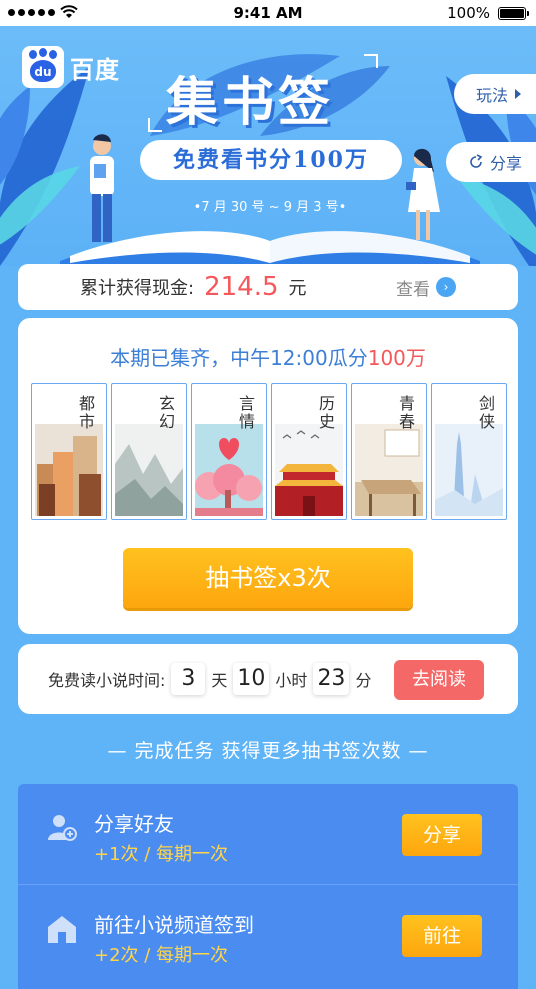  What do you see at coordinates (513, 13) in the screenshot?
I see `battery-icon` at bounding box center [513, 13].